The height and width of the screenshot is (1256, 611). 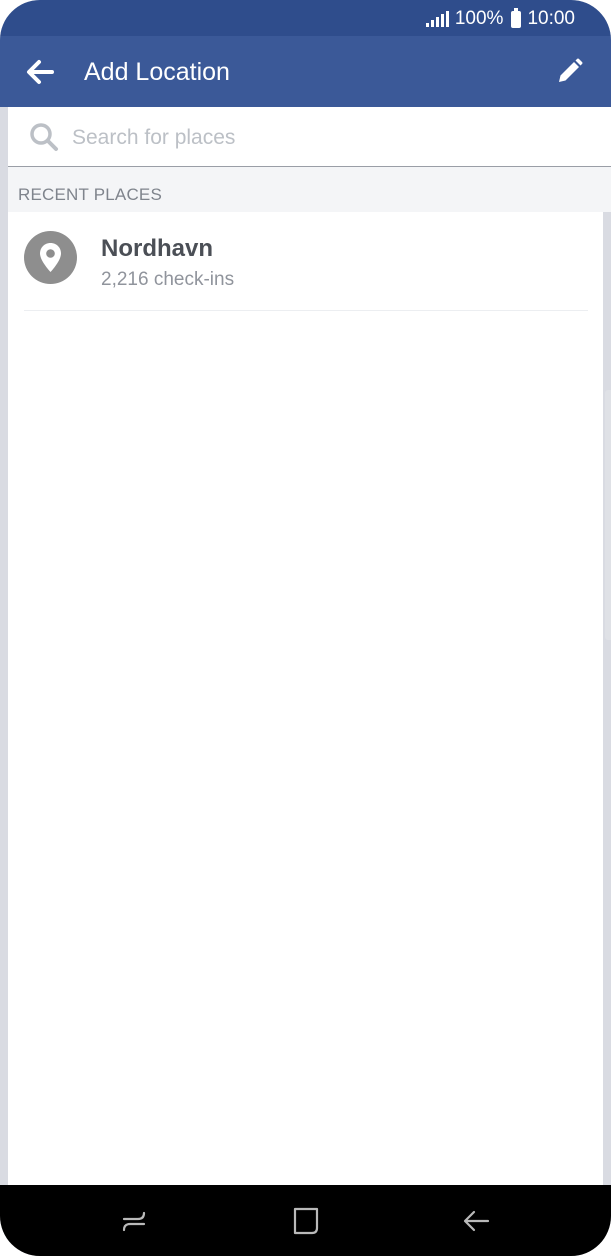 What do you see at coordinates (50, 257) in the screenshot?
I see `location-pin-icon` at bounding box center [50, 257].